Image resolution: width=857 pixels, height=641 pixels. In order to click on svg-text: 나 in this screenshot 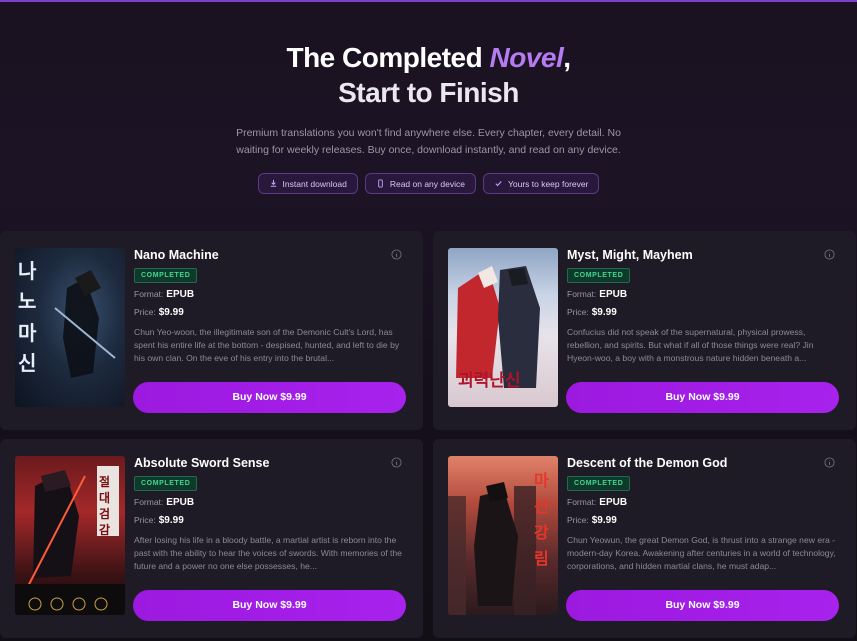, I will do `click(27, 271)`.